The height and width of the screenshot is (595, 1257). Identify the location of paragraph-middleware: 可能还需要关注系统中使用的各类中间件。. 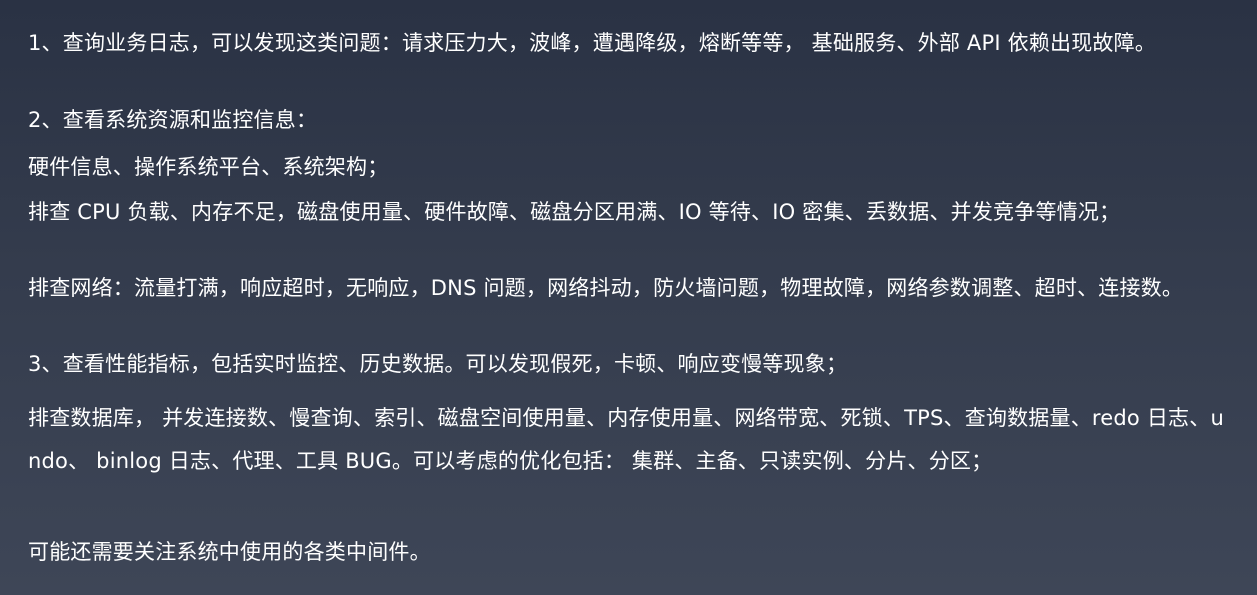
(229, 552).